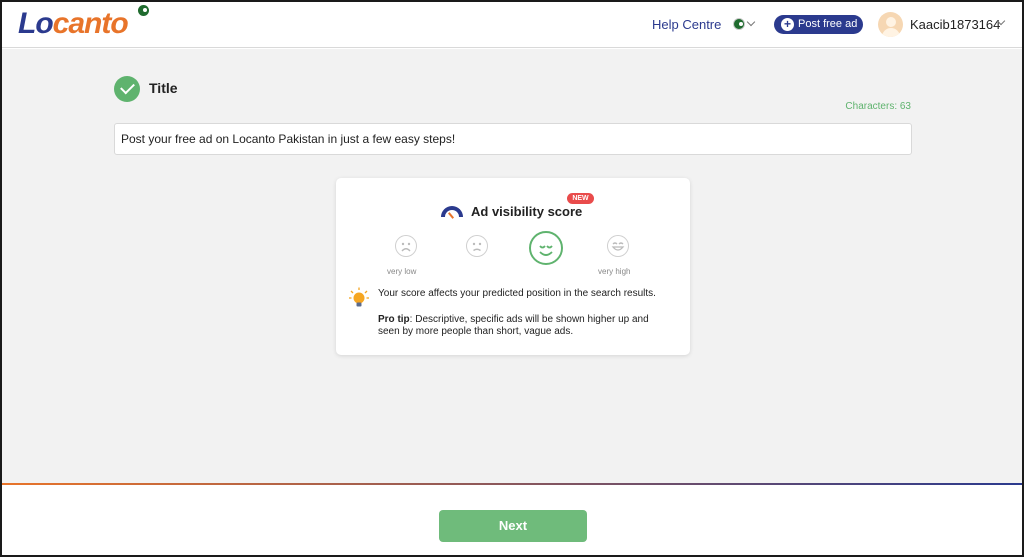 This screenshot has width=1024, height=557. What do you see at coordinates (36, 23) in the screenshot?
I see `logo-text-lo: Lo` at bounding box center [36, 23].